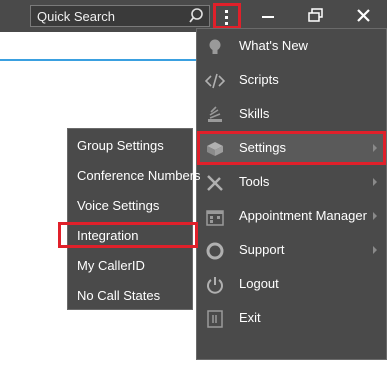 The height and width of the screenshot is (367, 387). What do you see at coordinates (100, 60) in the screenshot?
I see `content-area-border` at bounding box center [100, 60].